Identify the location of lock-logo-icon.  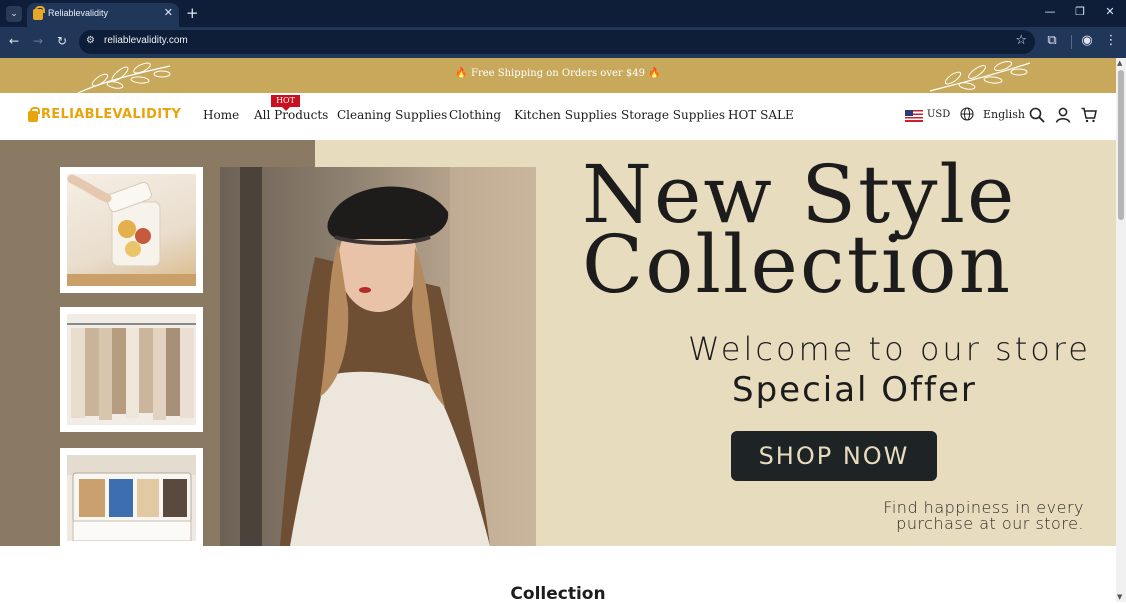
(34, 114).